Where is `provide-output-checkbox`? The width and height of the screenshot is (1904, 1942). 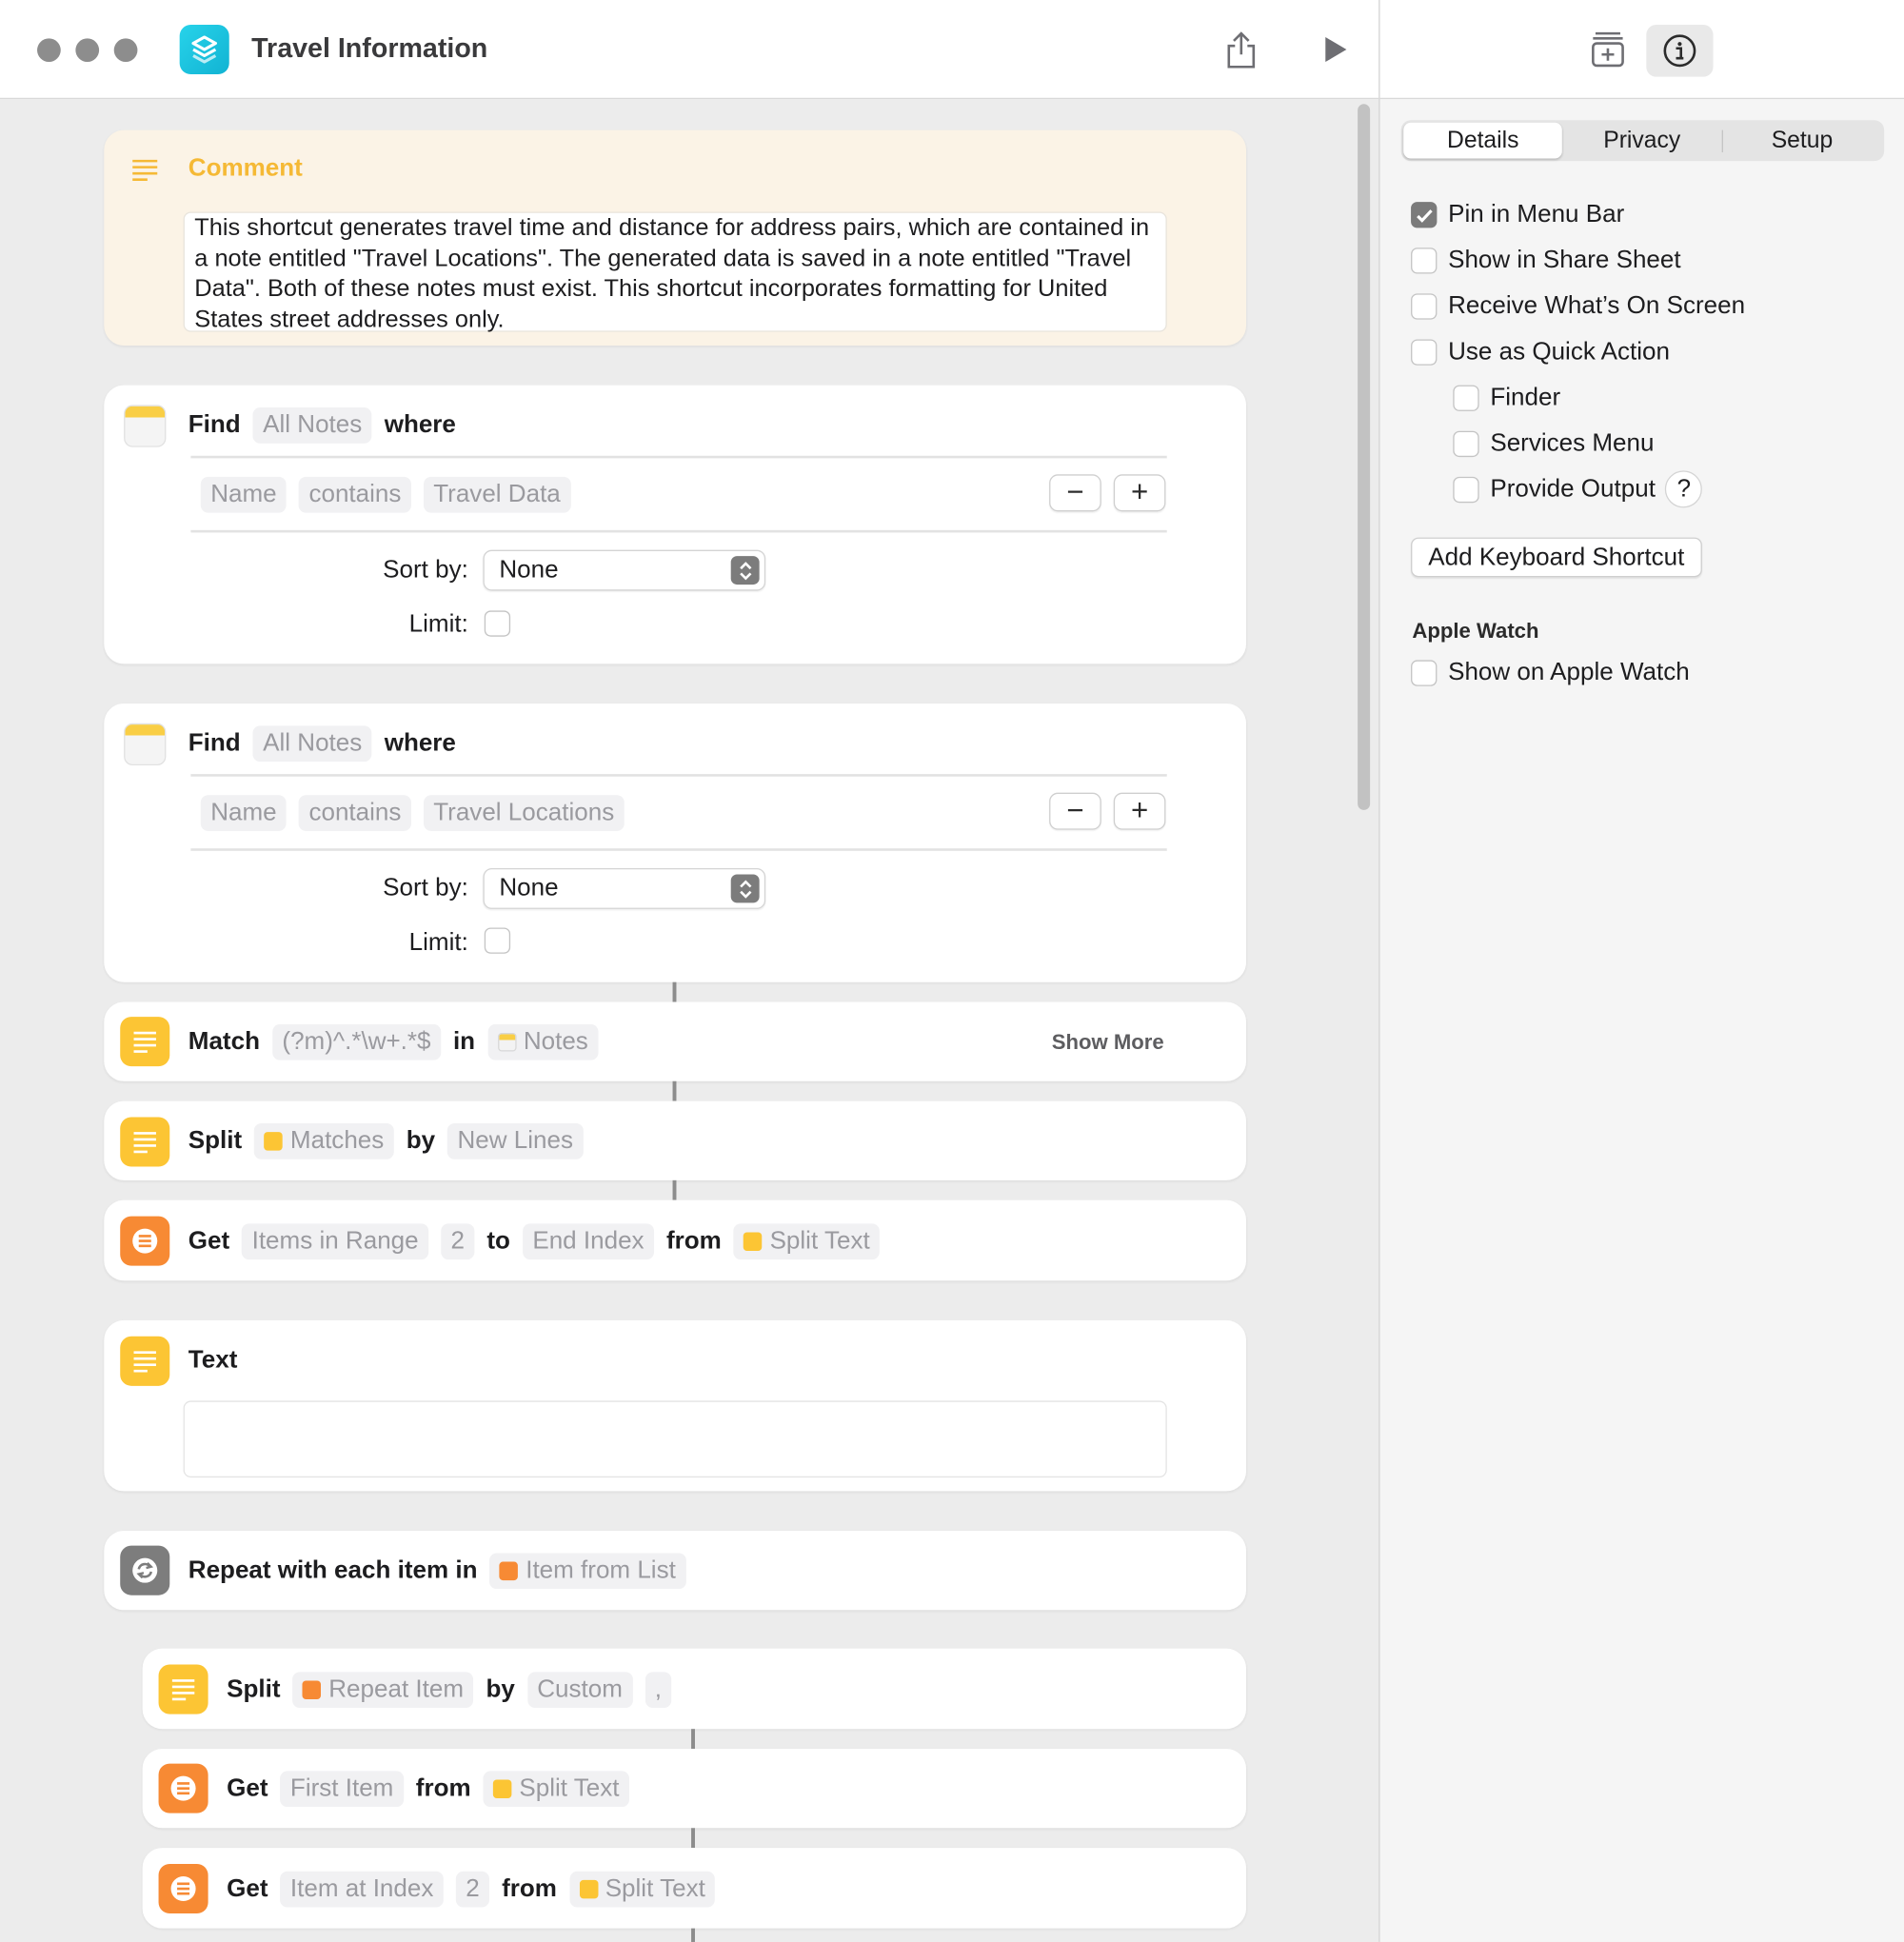
provide-output-checkbox is located at coordinates (1466, 489).